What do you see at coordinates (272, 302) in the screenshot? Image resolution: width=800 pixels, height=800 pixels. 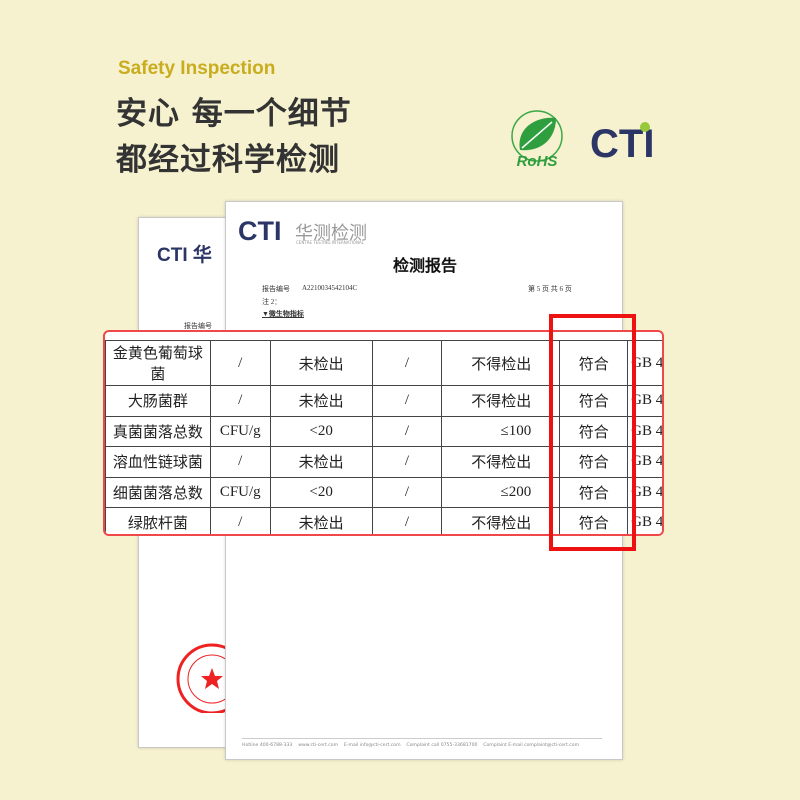 I see `note: 注 2：` at bounding box center [272, 302].